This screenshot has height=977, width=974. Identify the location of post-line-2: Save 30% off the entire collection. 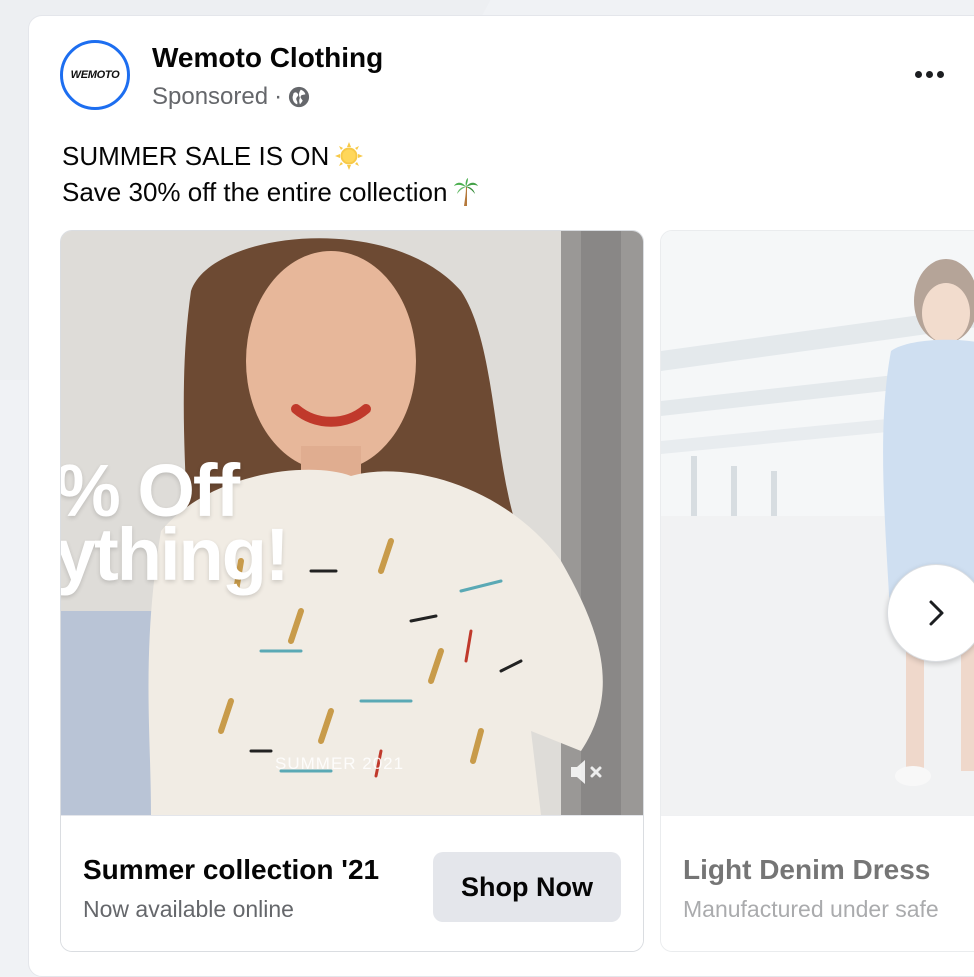
(270, 192).